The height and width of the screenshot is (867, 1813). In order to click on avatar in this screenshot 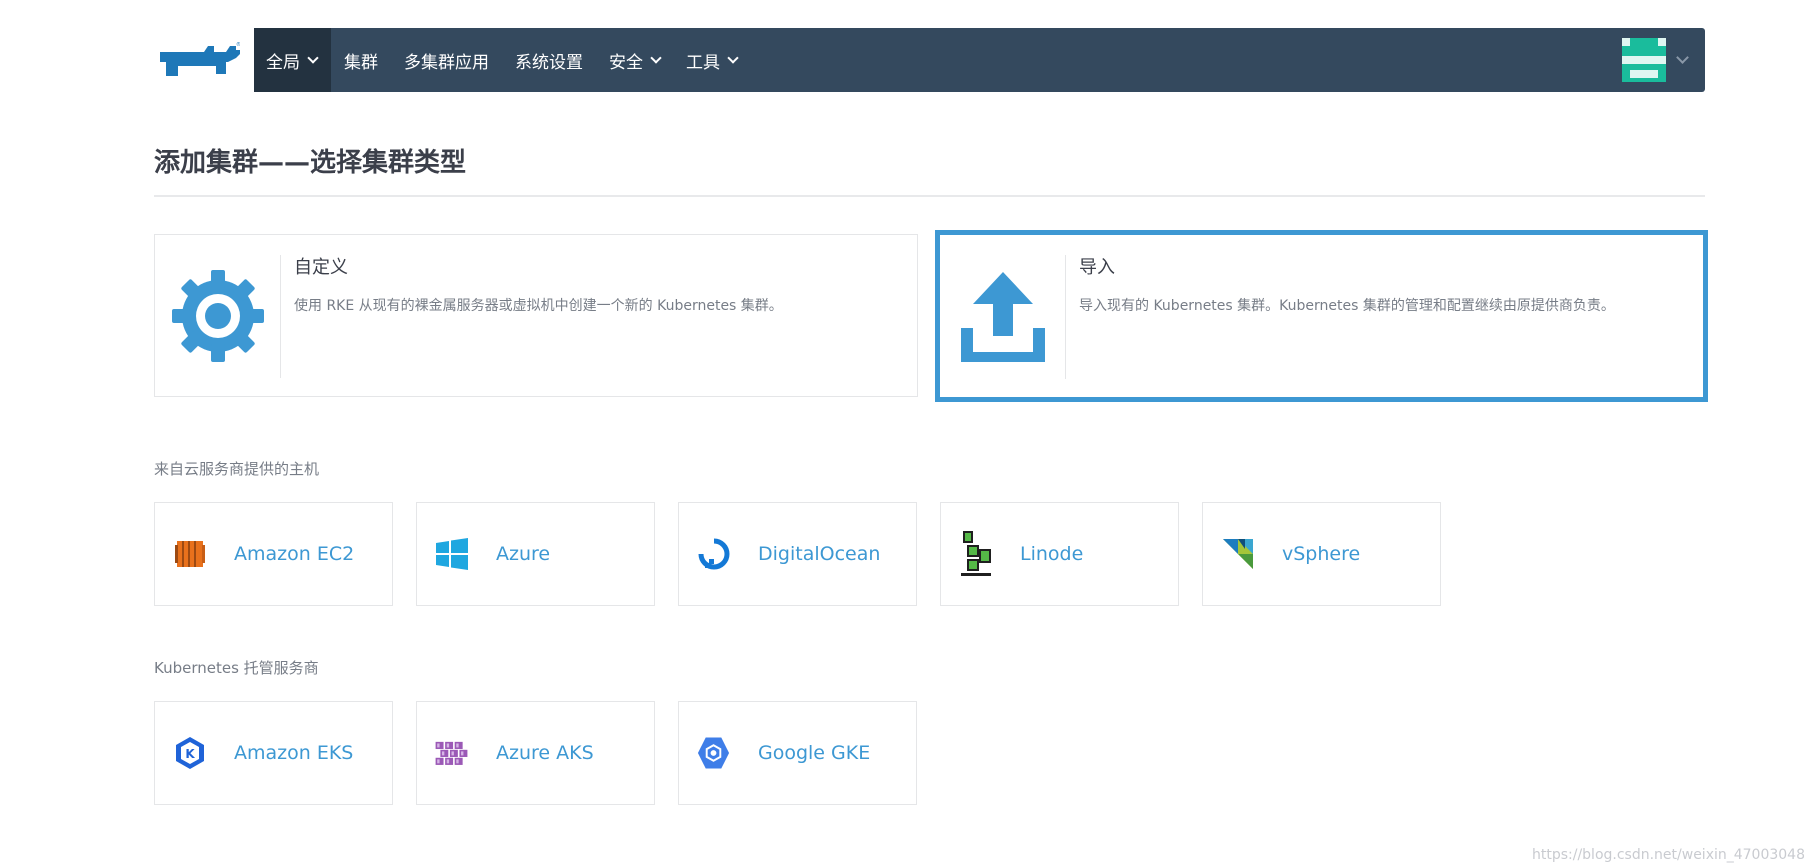, I will do `click(1644, 60)`.